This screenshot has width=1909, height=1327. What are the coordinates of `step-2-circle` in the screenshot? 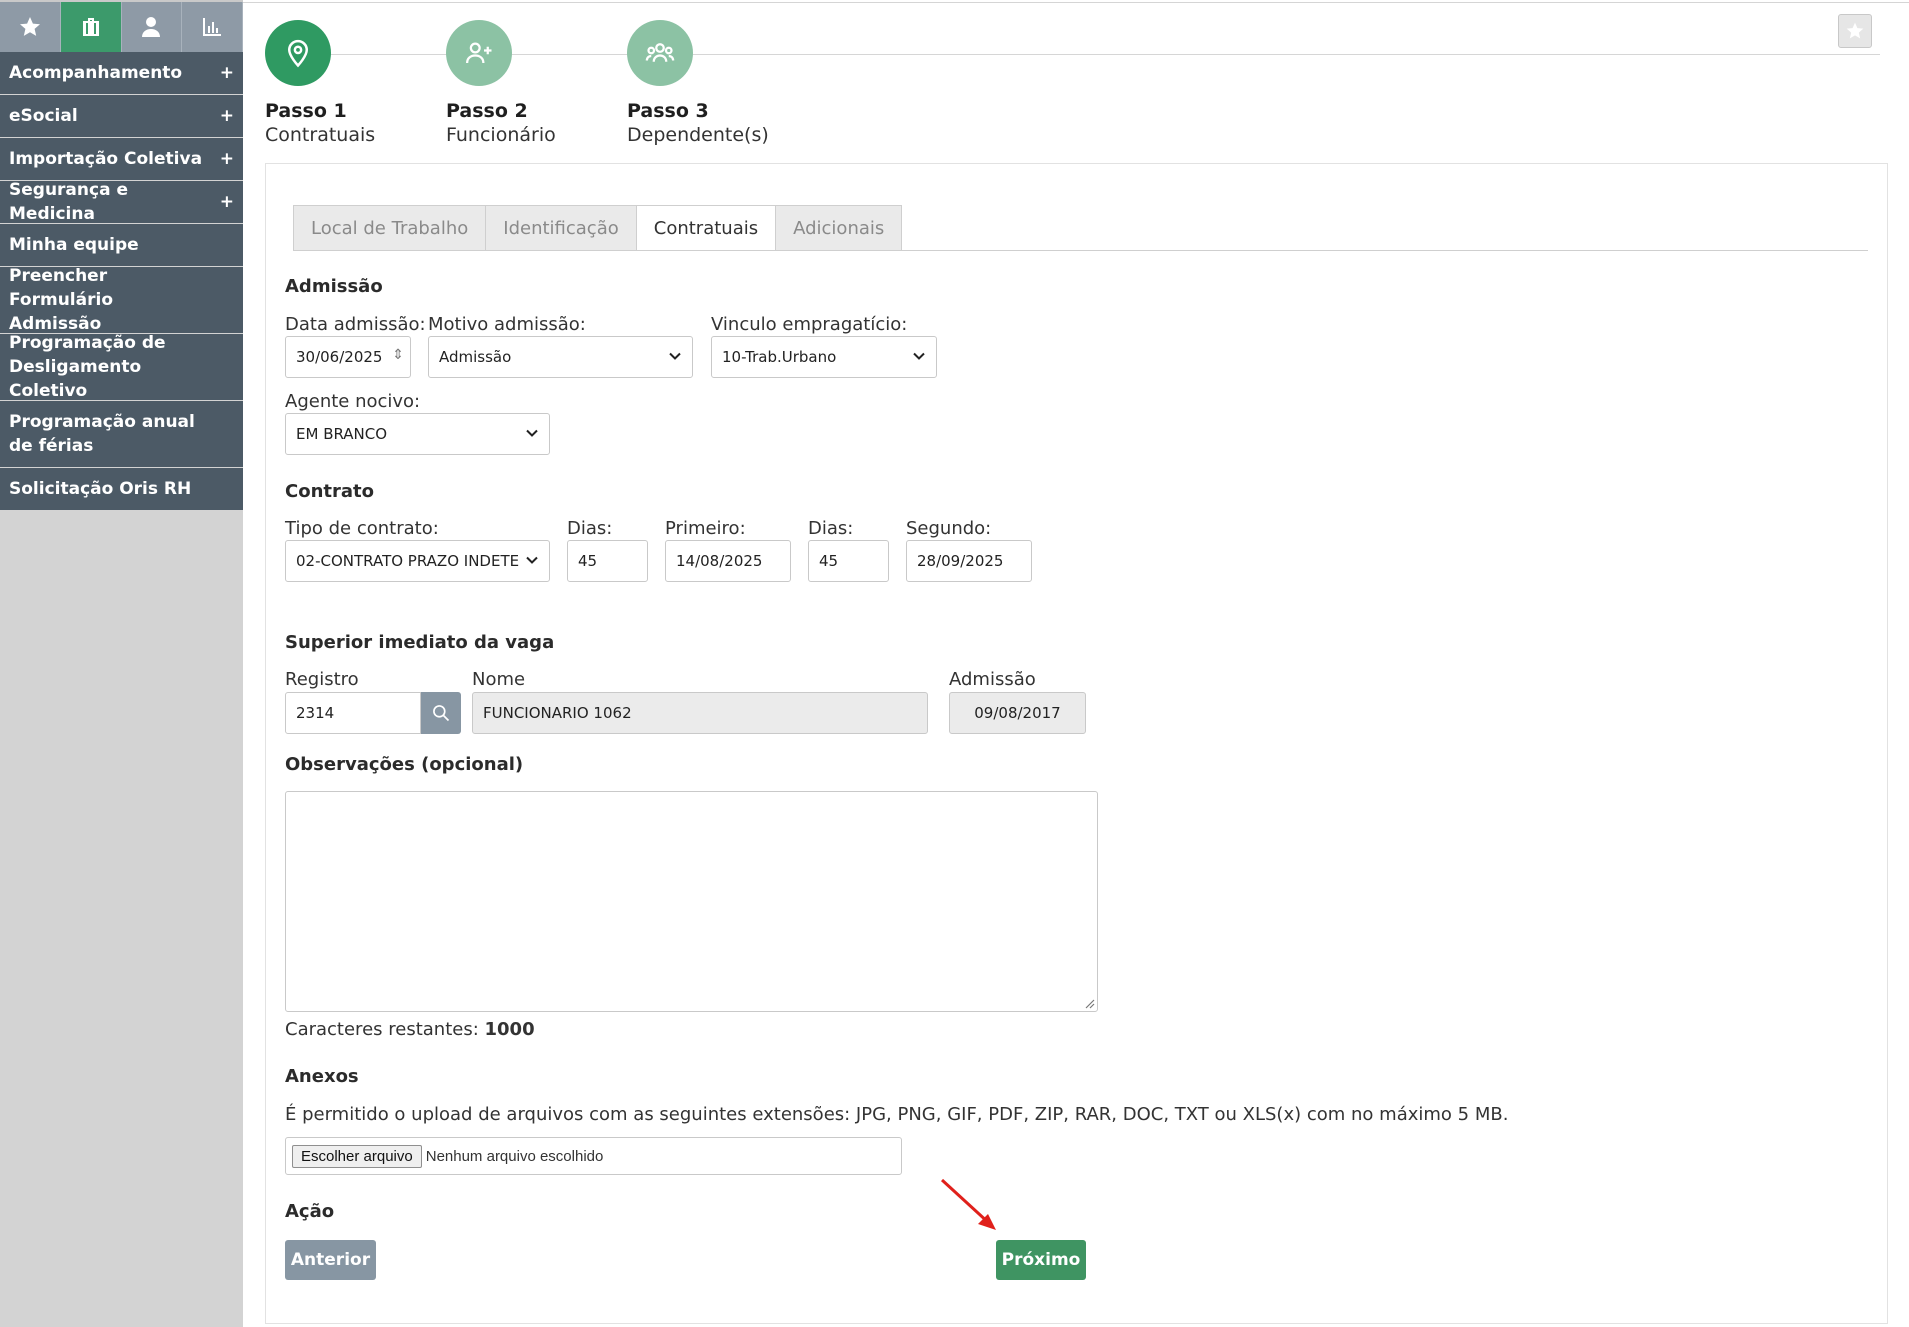 It's located at (479, 53).